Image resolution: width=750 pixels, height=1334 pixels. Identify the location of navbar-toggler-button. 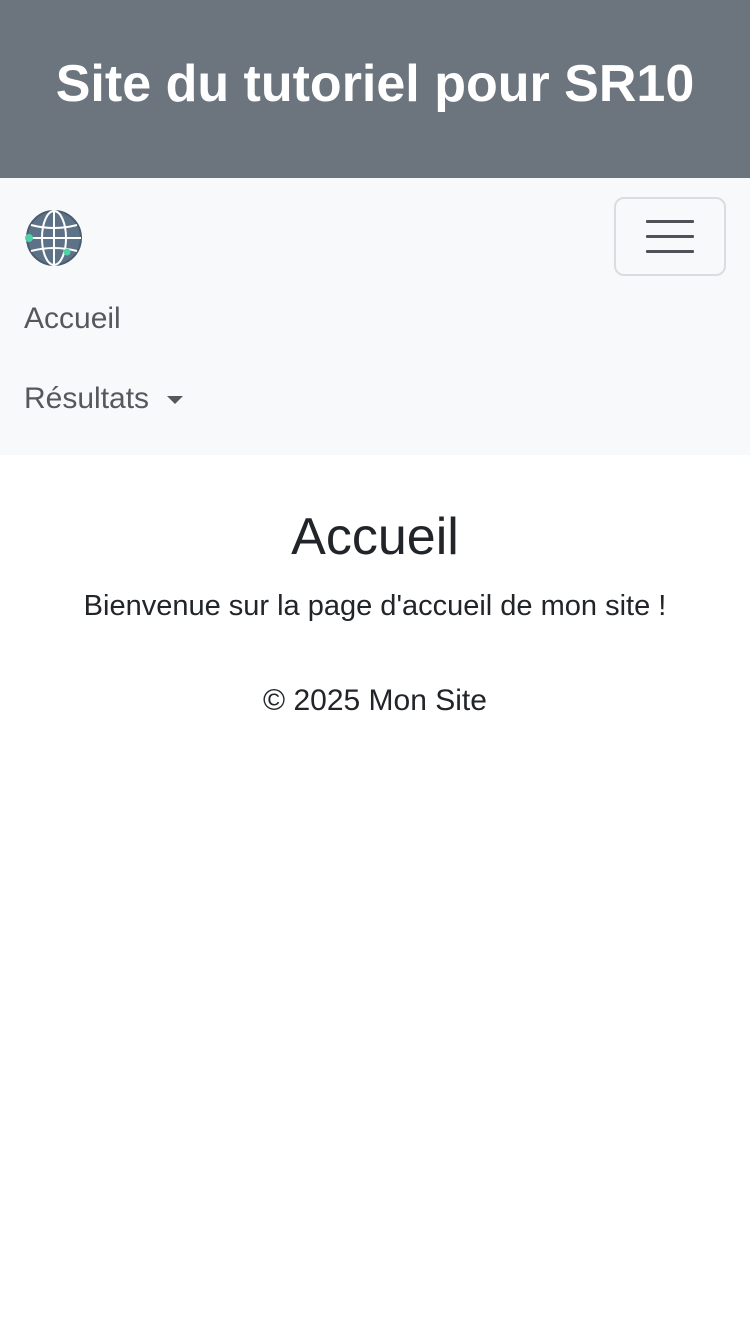
(670, 236).